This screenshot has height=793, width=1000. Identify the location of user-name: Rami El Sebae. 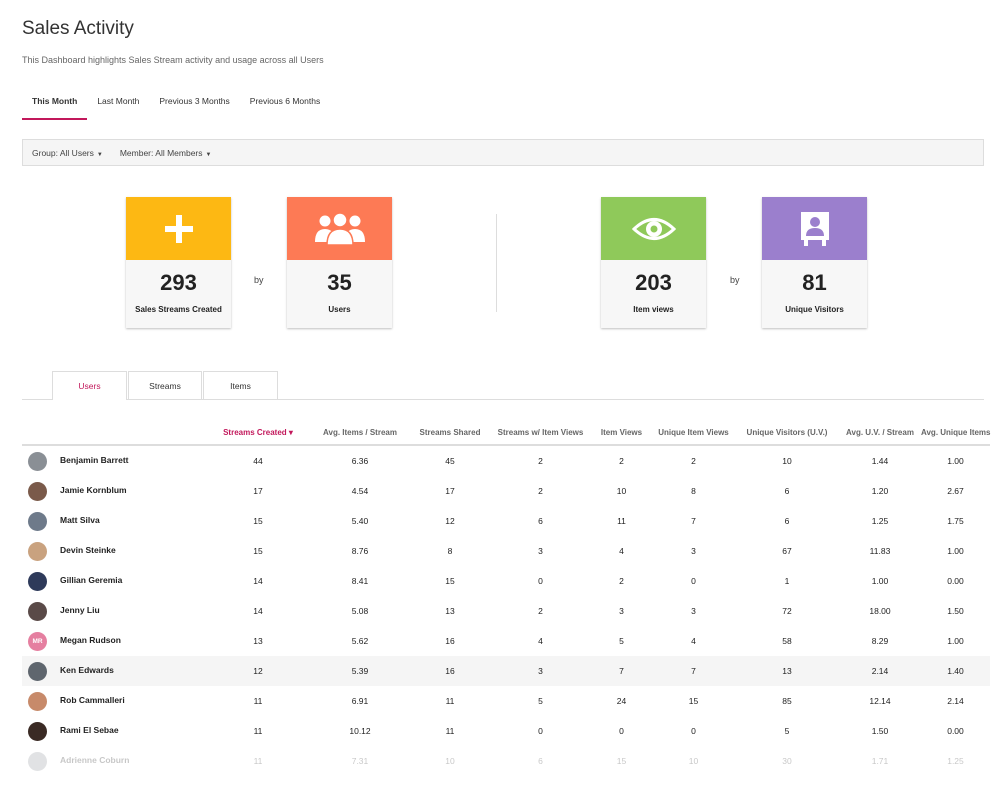
(89, 730).